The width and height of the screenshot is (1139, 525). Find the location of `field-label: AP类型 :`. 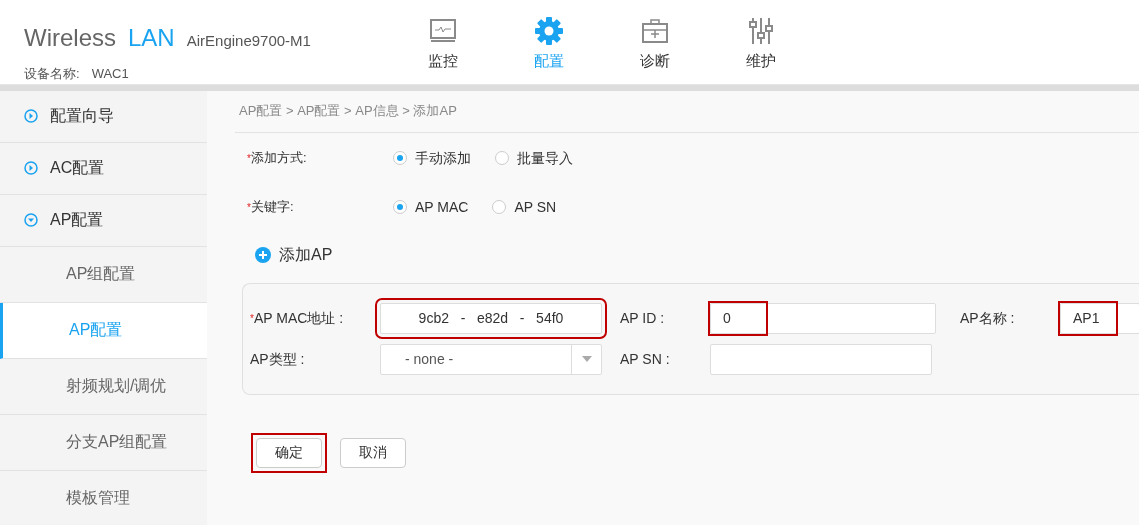

field-label: AP类型 : is located at coordinates (277, 359).